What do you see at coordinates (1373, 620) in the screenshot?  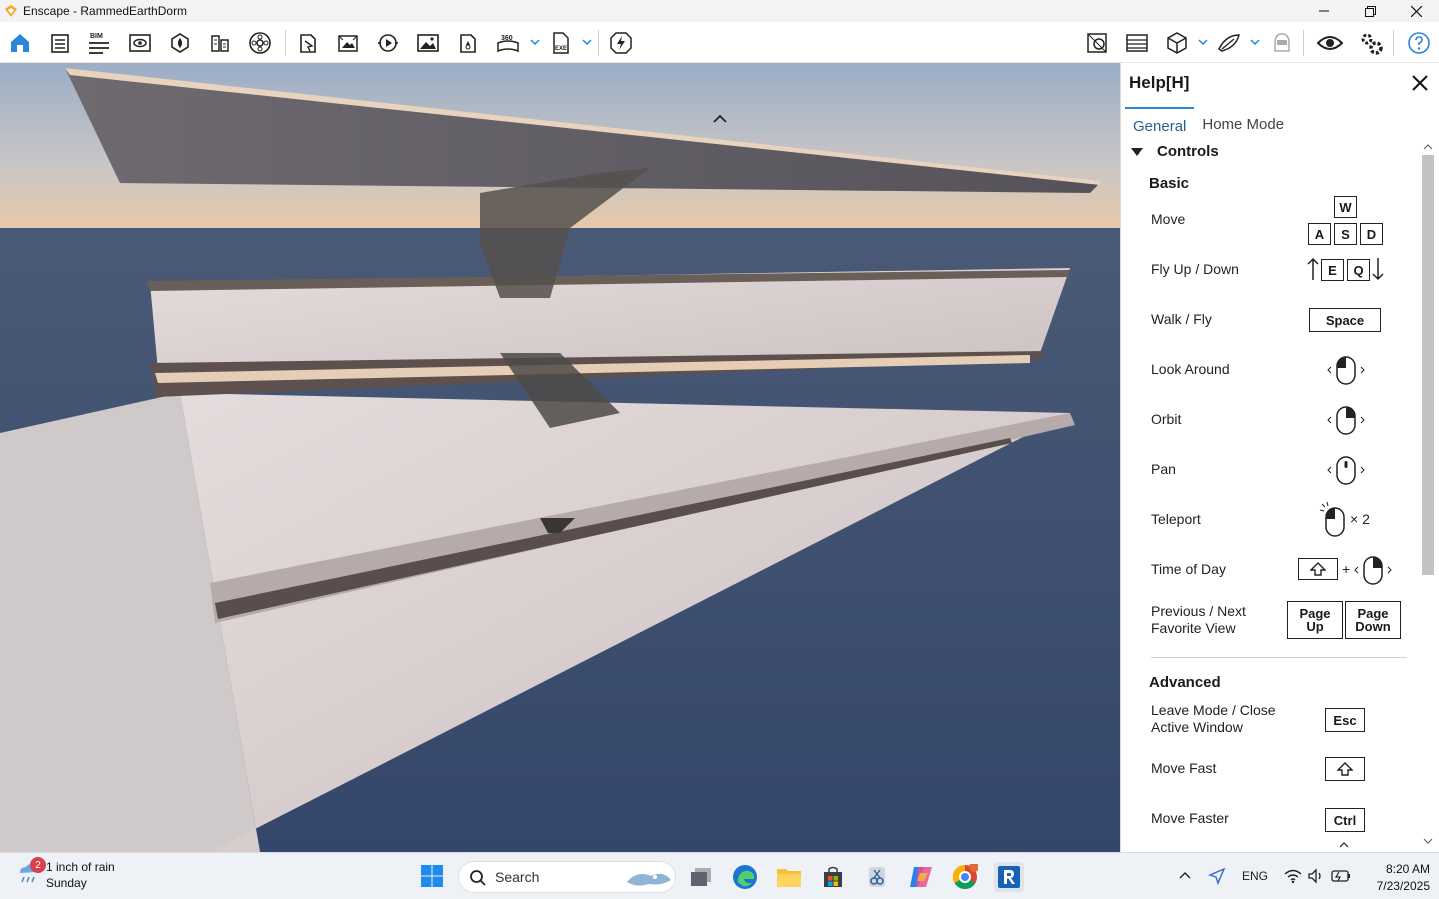 I see `key-page-down: Page Down` at bounding box center [1373, 620].